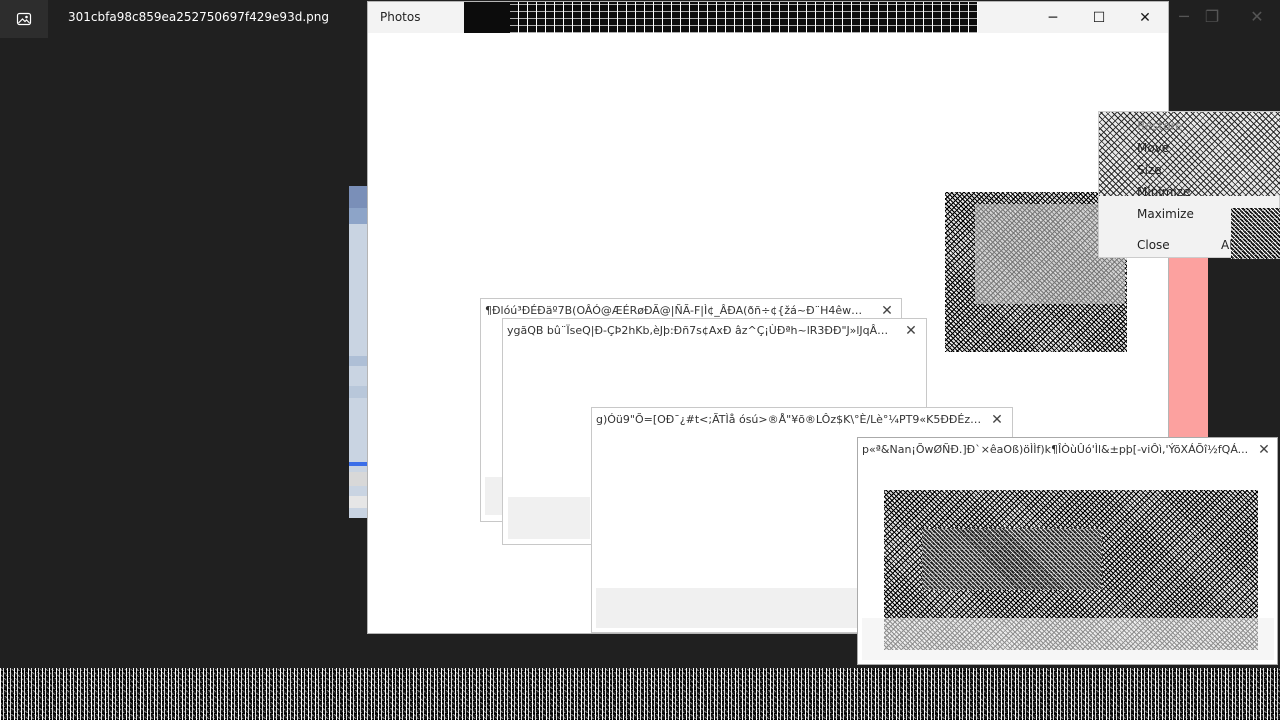 This screenshot has height=720, width=1280. What do you see at coordinates (487, 17) in the screenshot?
I see `corrupted-block` at bounding box center [487, 17].